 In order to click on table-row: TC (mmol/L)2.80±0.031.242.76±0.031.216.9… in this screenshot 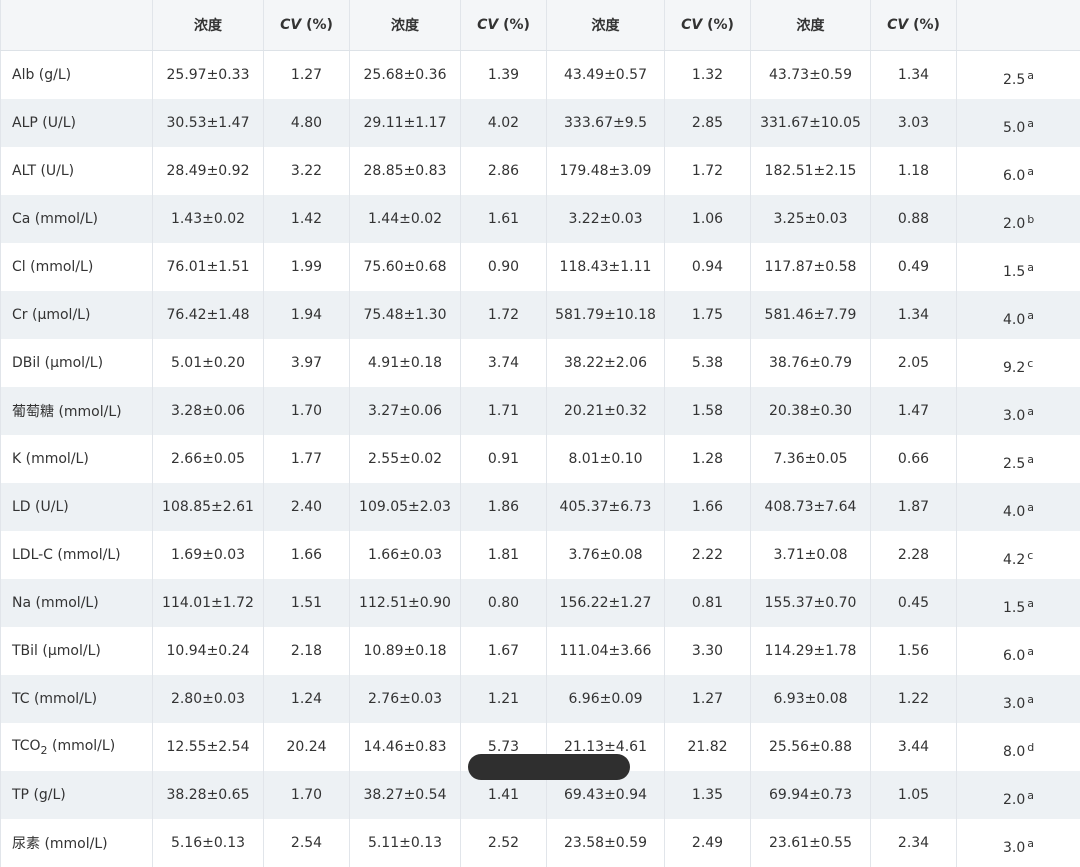, I will do `click(540, 699)`.